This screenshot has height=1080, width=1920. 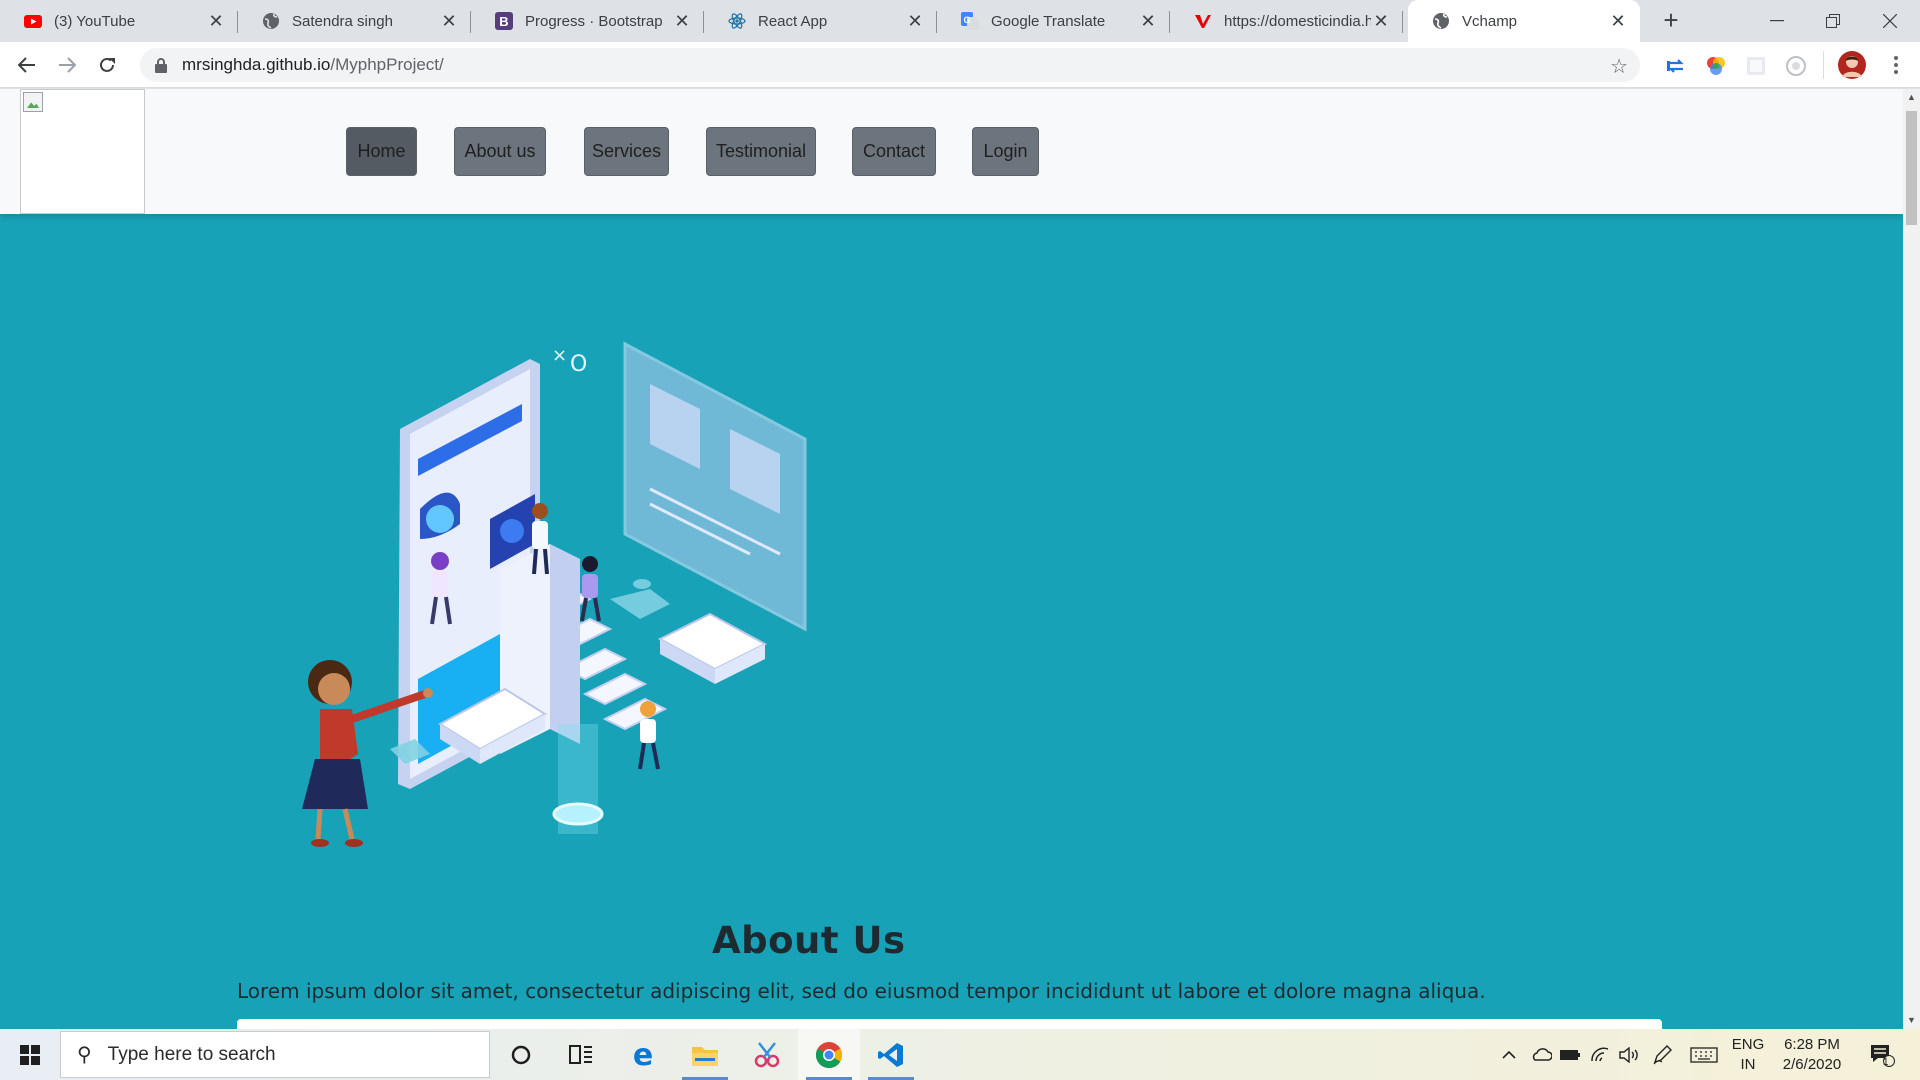 I want to click on windows-logo-icon, so click(x=30, y=1054).